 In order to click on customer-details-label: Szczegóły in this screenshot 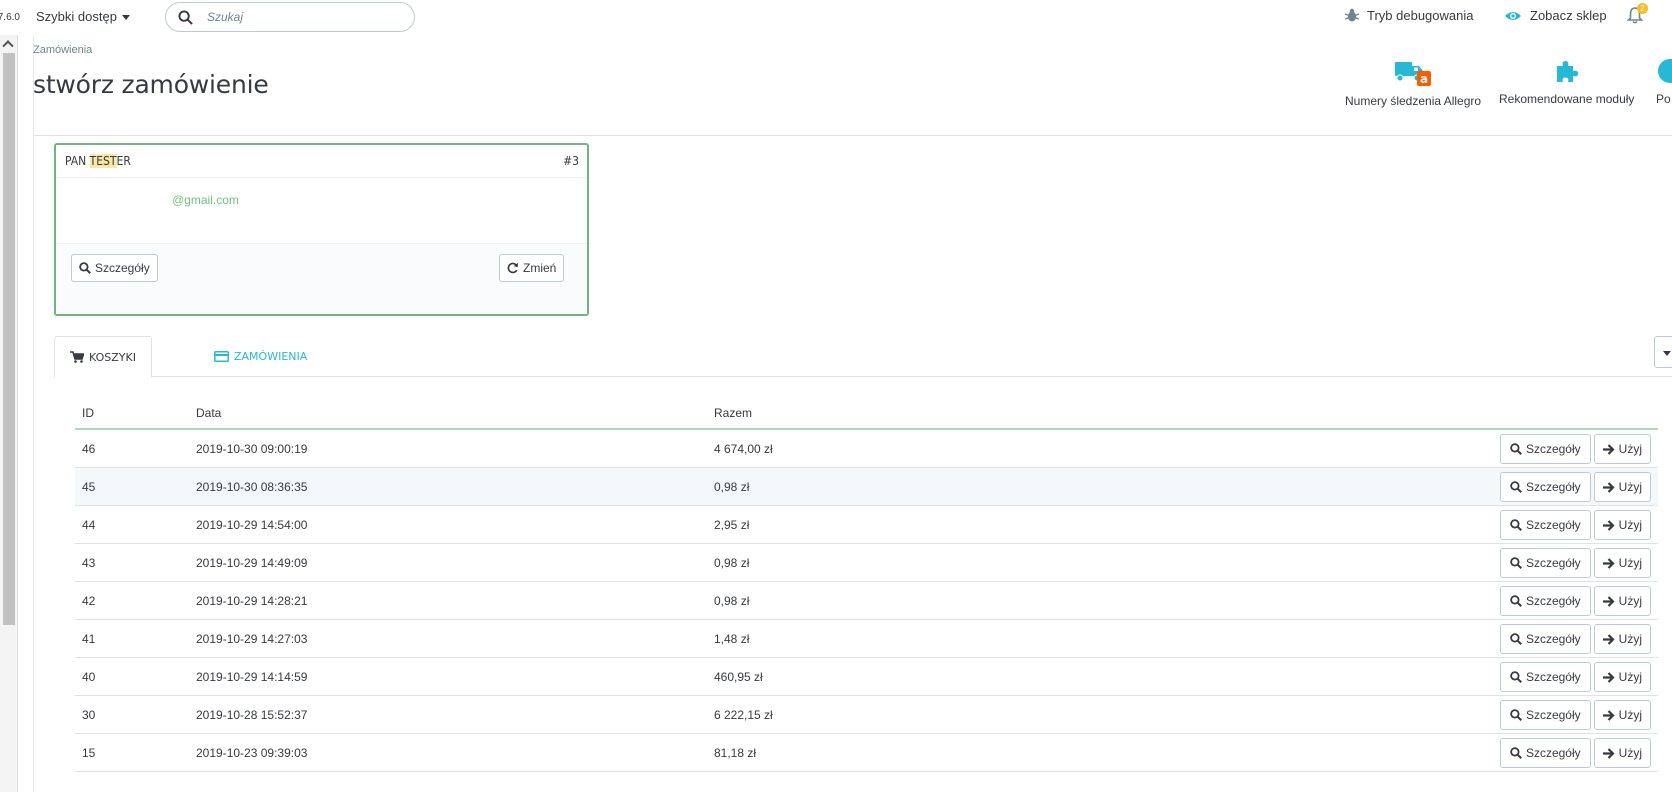, I will do `click(122, 268)`.